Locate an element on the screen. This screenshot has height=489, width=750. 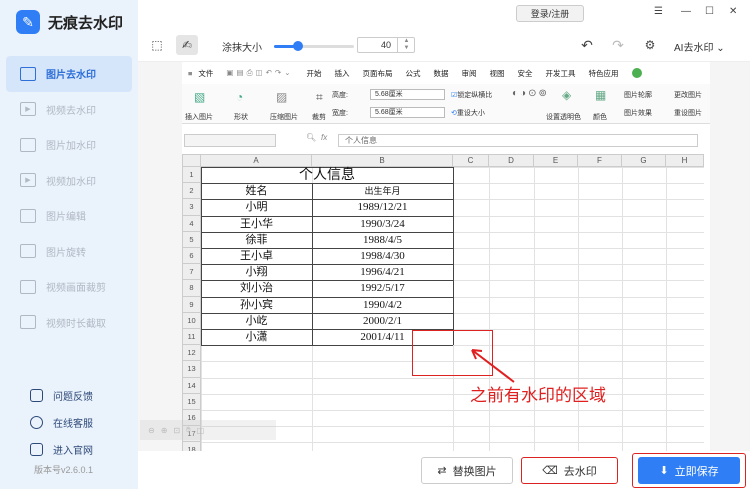
table-title: 个人信息 is located at coordinates (327, 175).